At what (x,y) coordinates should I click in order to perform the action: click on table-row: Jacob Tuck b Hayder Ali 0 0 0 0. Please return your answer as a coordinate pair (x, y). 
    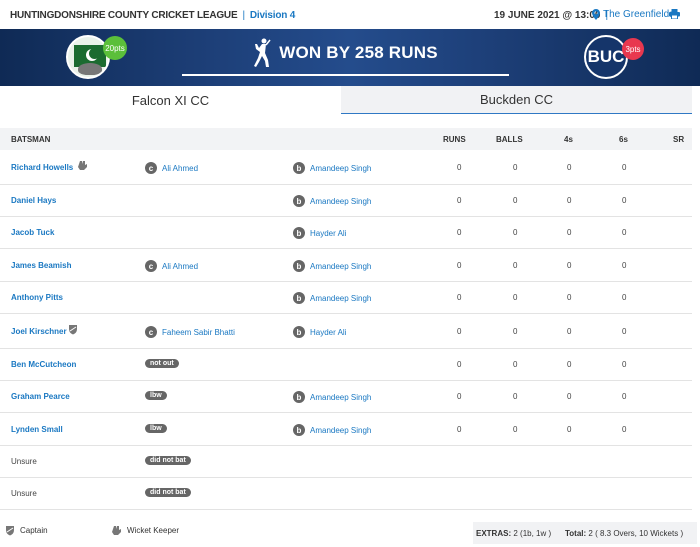
    Looking at the image, I should click on (346, 233).